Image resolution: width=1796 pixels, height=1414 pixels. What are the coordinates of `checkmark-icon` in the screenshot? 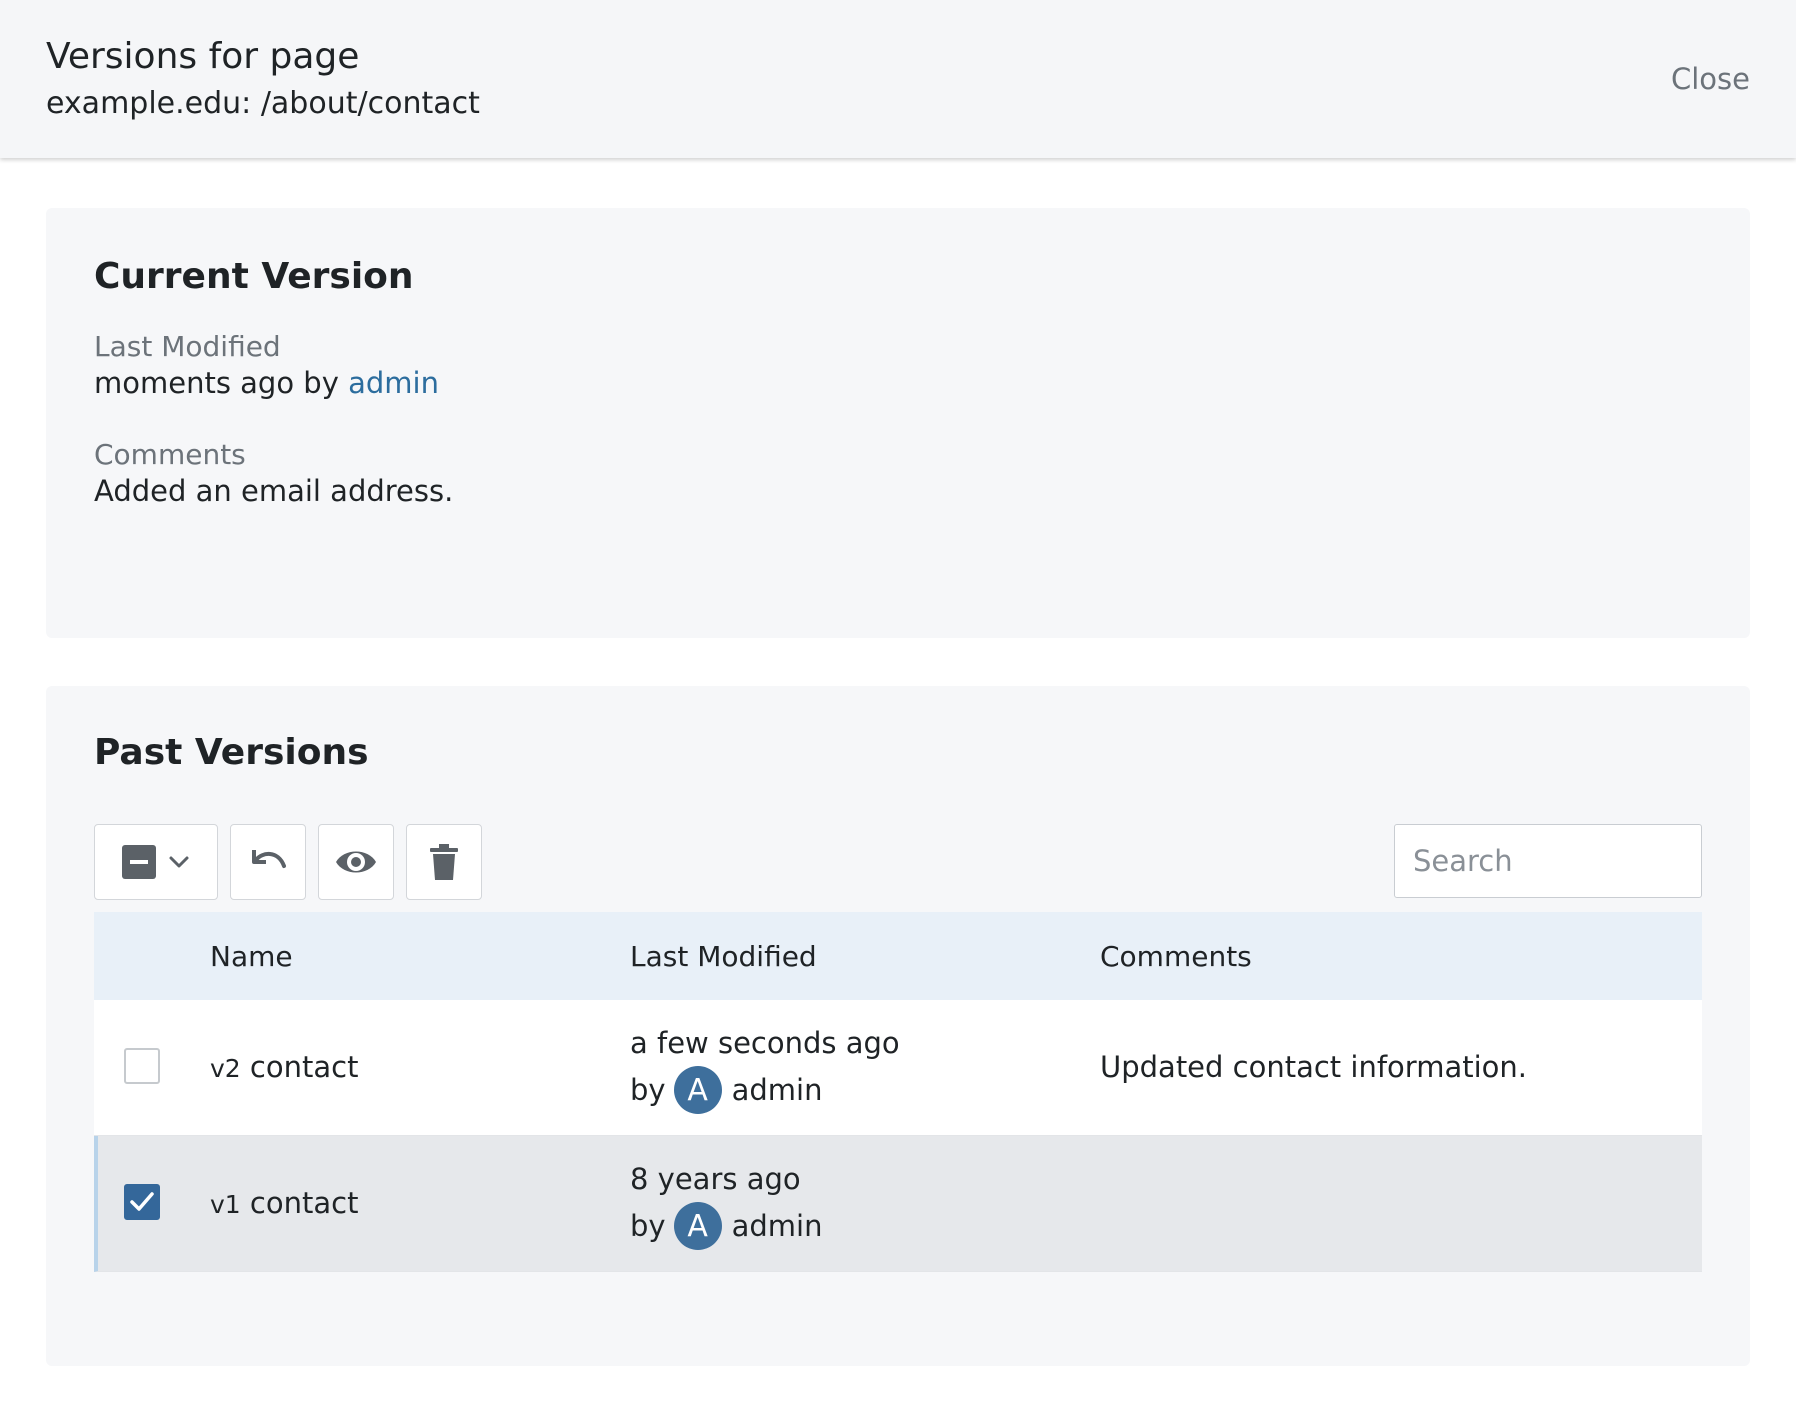 It's located at (142, 1202).